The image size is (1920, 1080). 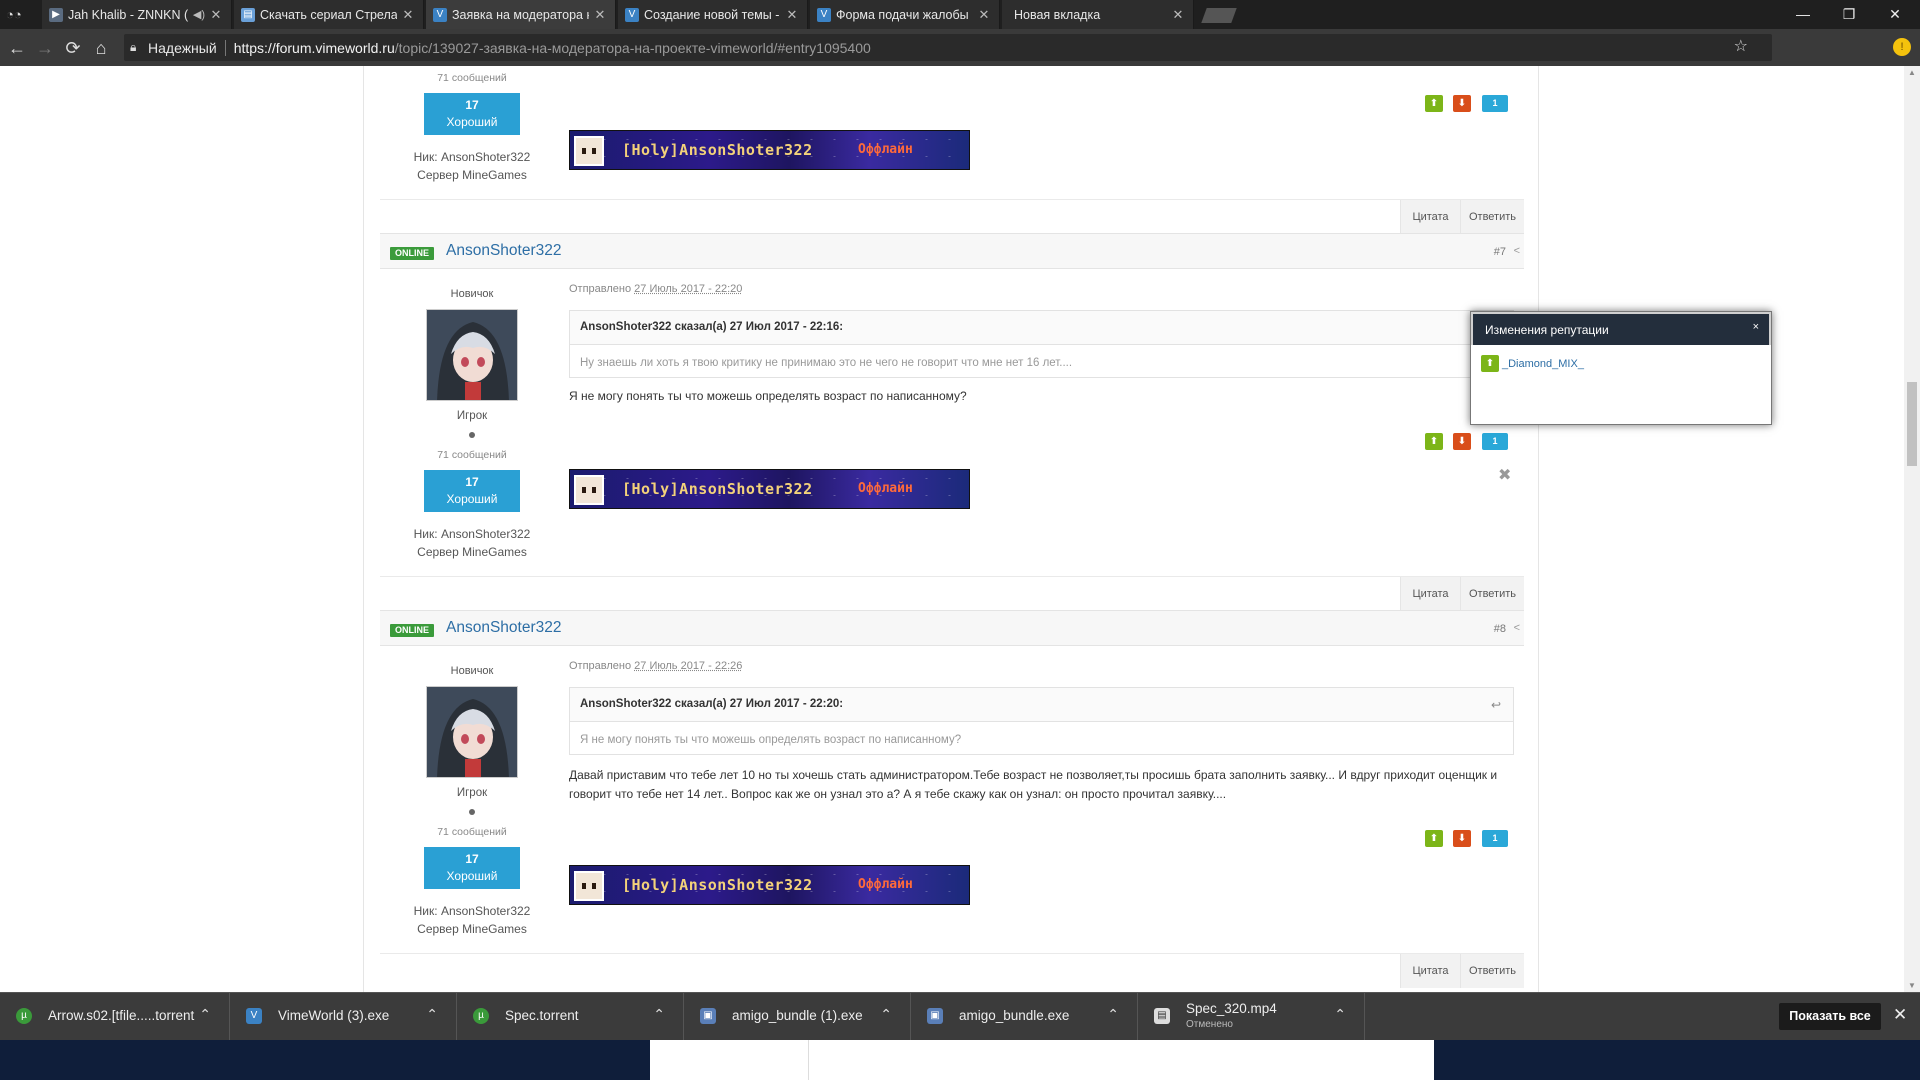 What do you see at coordinates (137, 14) in the screenshot?
I see `tab-1: ▶ Jah Khalib - ZNNKN ( ◀) ✕` at bounding box center [137, 14].